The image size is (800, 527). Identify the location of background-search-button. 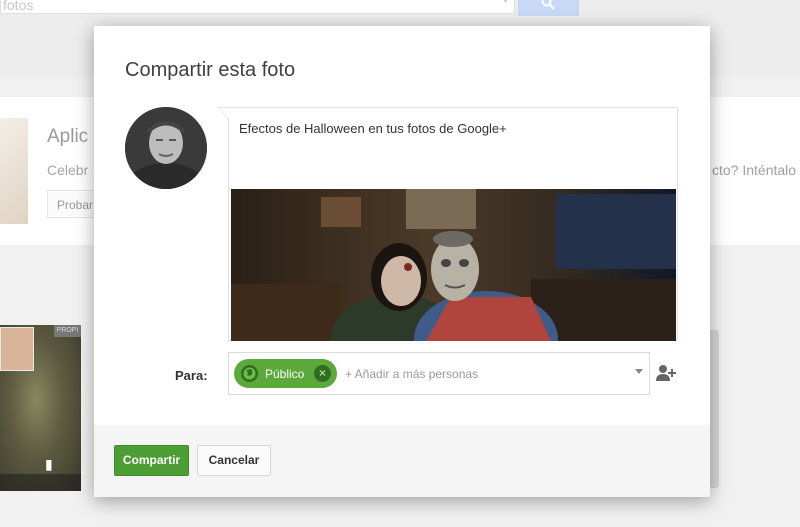
(548, 8).